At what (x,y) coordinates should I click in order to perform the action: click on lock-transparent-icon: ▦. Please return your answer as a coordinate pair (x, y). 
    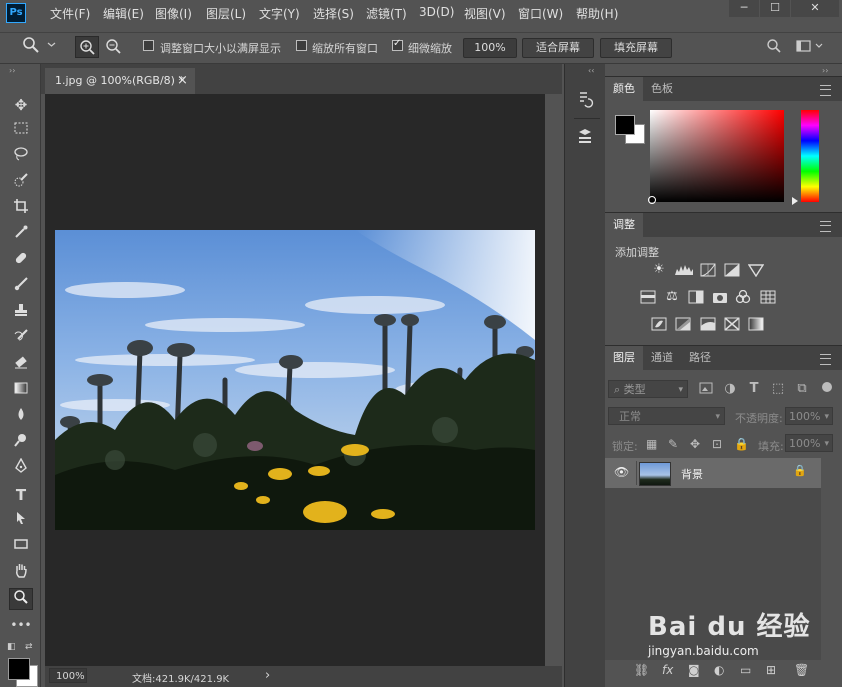
    Looking at the image, I should click on (651, 444).